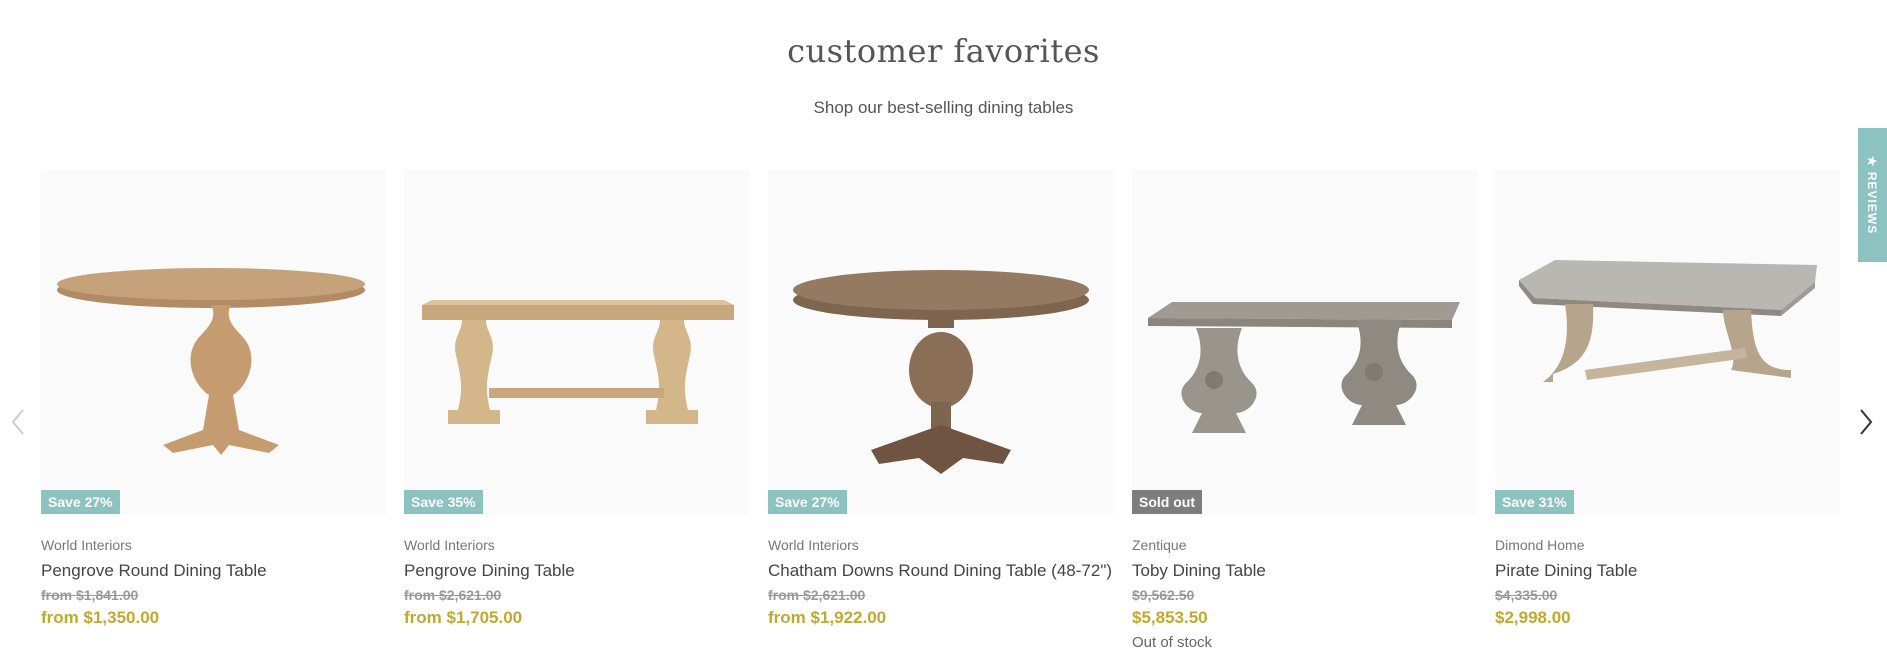 The width and height of the screenshot is (1887, 651). I want to click on trestle-table-image, so click(1668, 321).